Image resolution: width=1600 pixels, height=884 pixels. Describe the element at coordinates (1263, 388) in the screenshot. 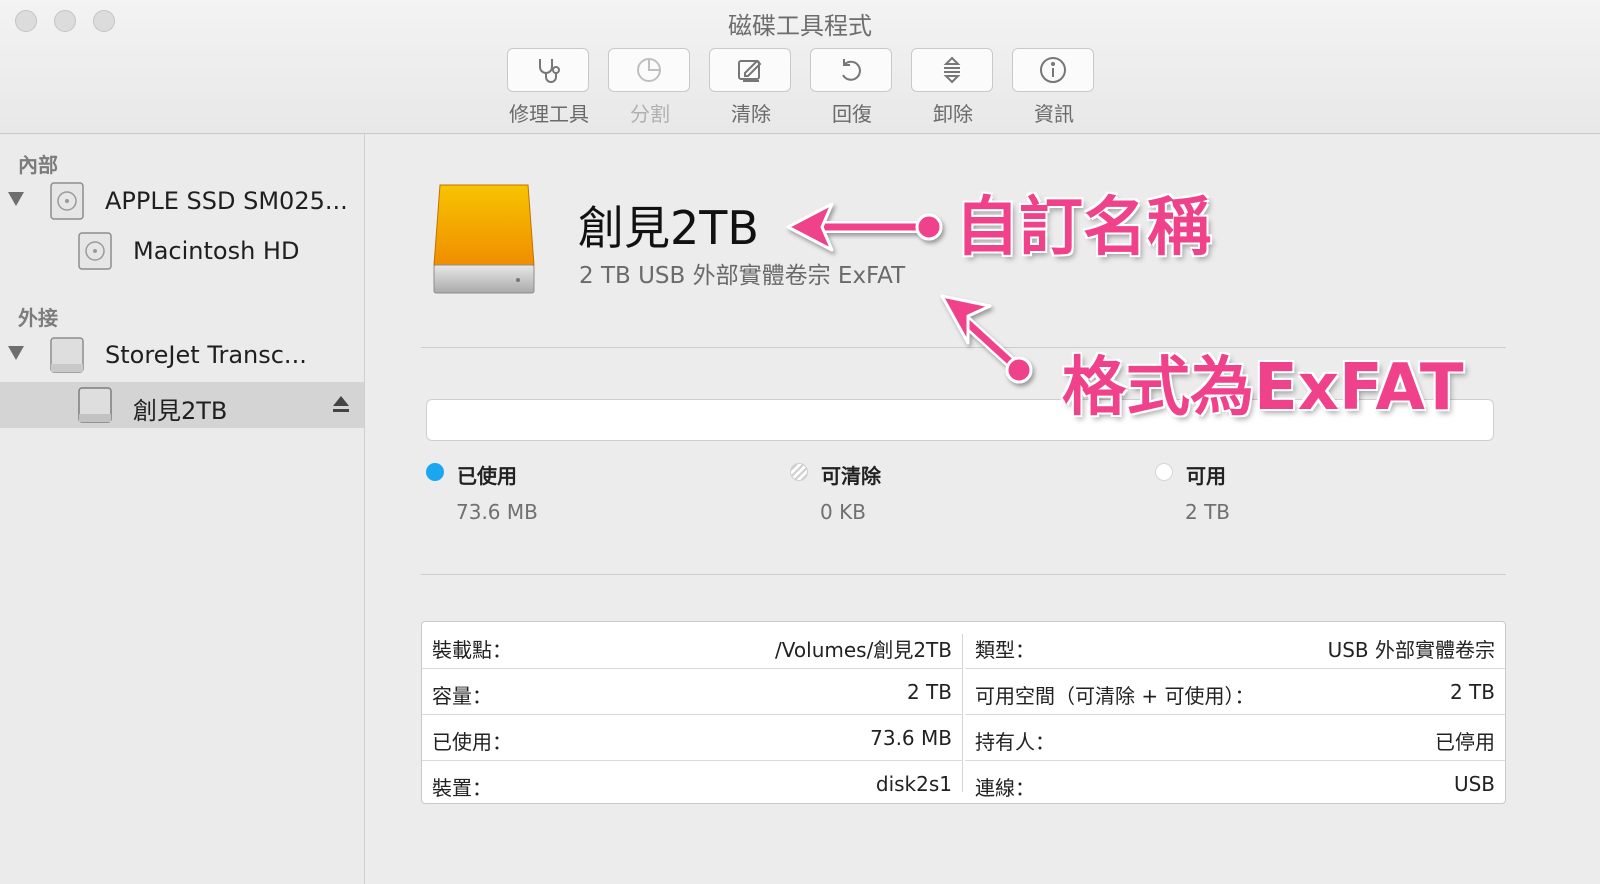

I see `annotation-format-exfat: 格式為ExFAT` at that location.